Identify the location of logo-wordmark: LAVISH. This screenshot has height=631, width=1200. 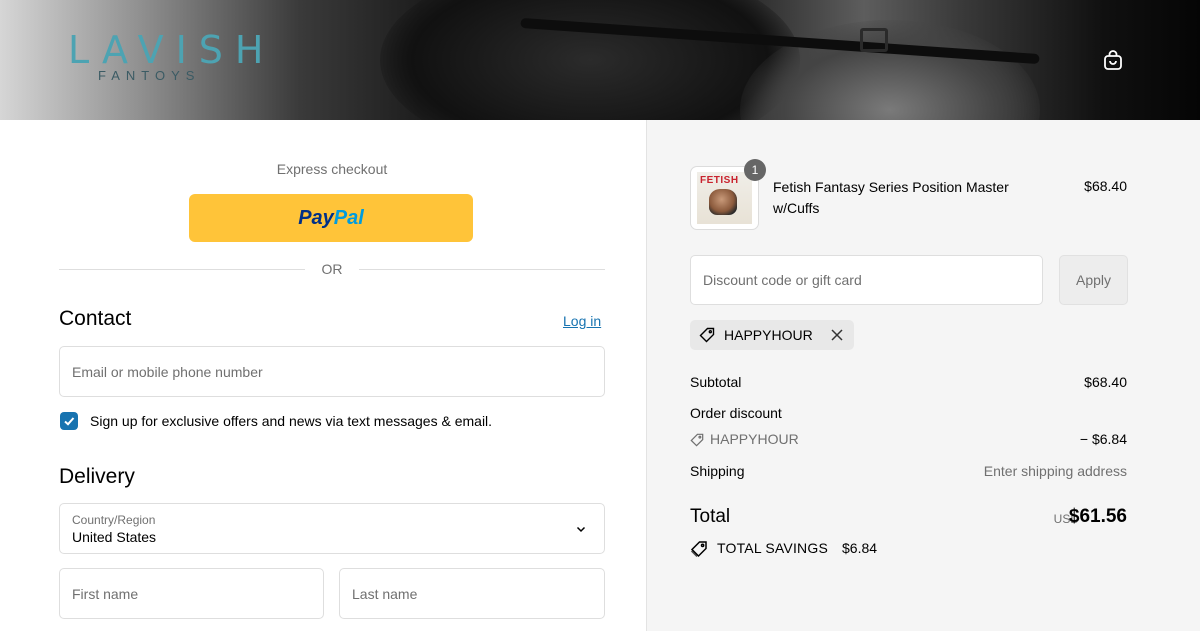
(172, 50).